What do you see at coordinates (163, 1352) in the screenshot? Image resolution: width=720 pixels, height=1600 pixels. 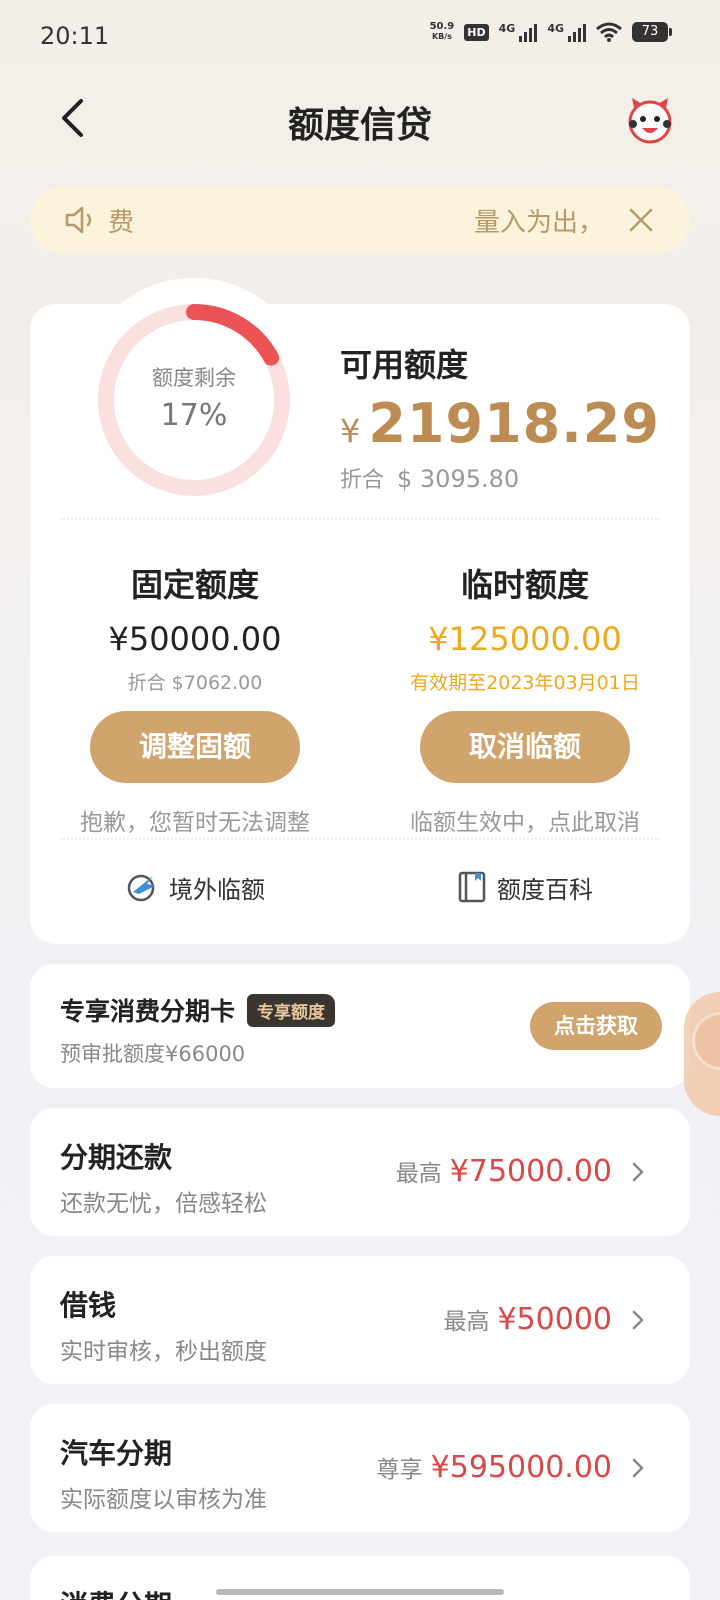 I see `product-subtitle: 实时审核，秒出额度` at bounding box center [163, 1352].